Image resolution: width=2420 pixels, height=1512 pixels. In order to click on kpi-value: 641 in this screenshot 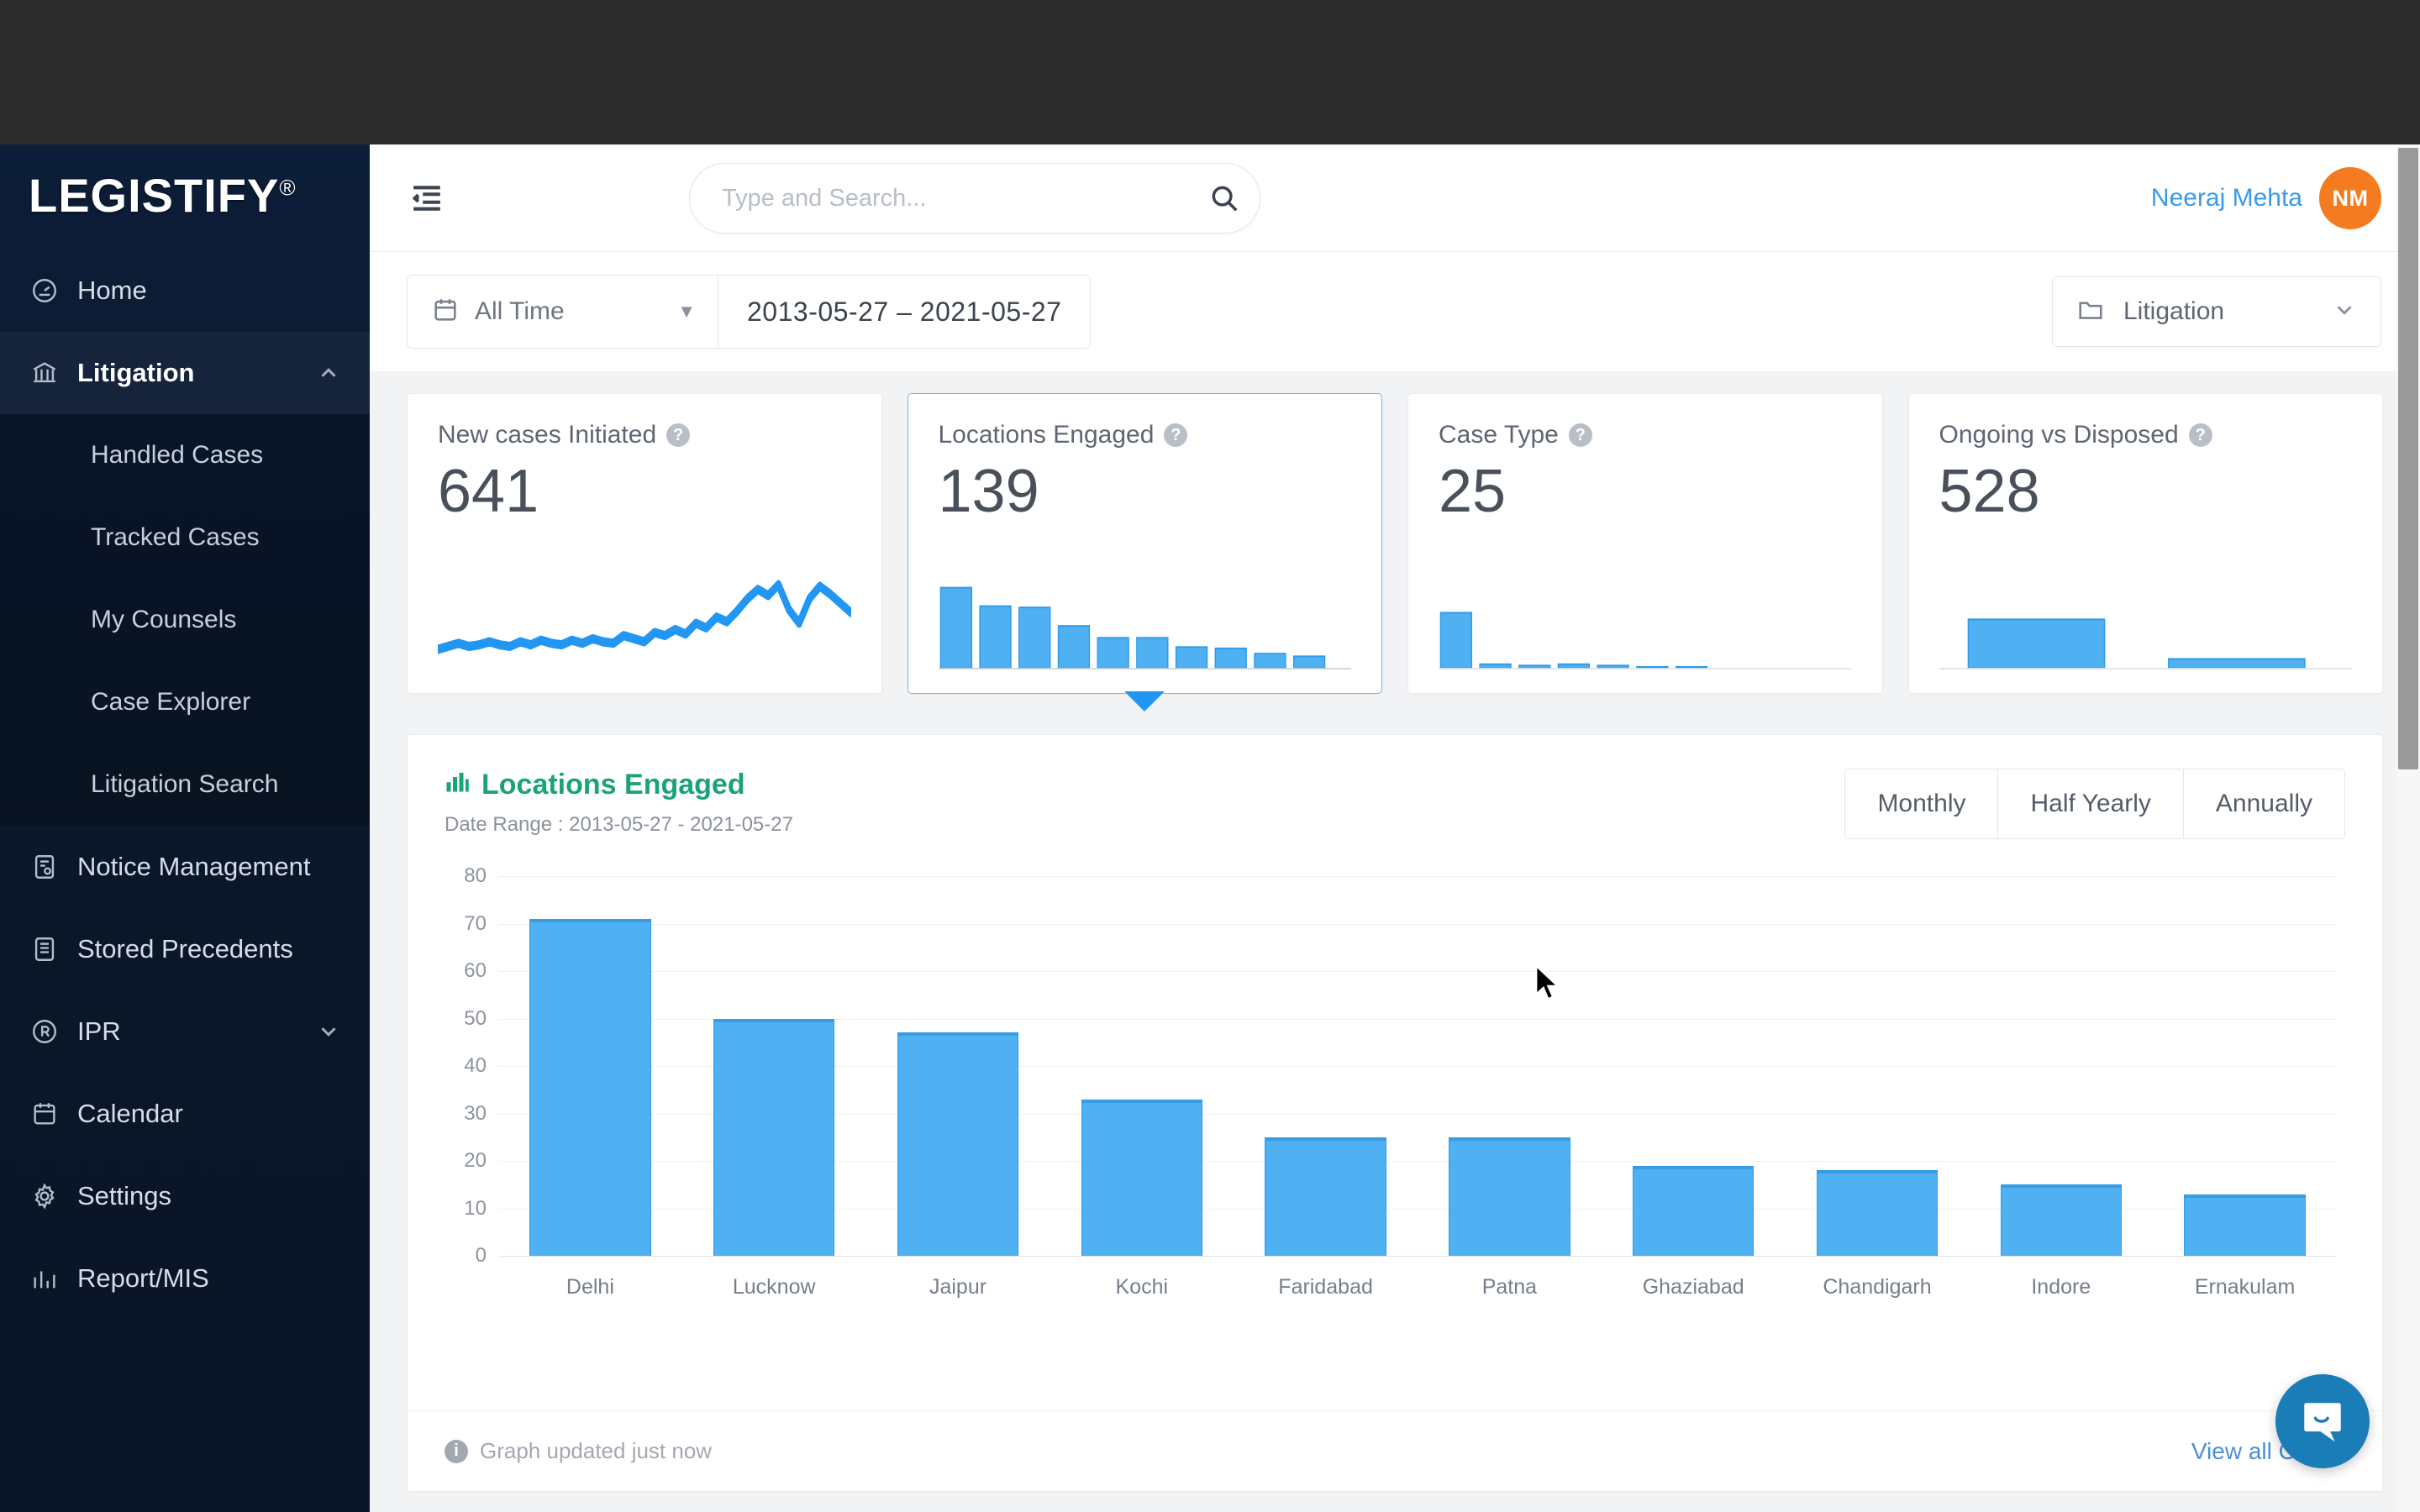, I will do `click(488, 491)`.